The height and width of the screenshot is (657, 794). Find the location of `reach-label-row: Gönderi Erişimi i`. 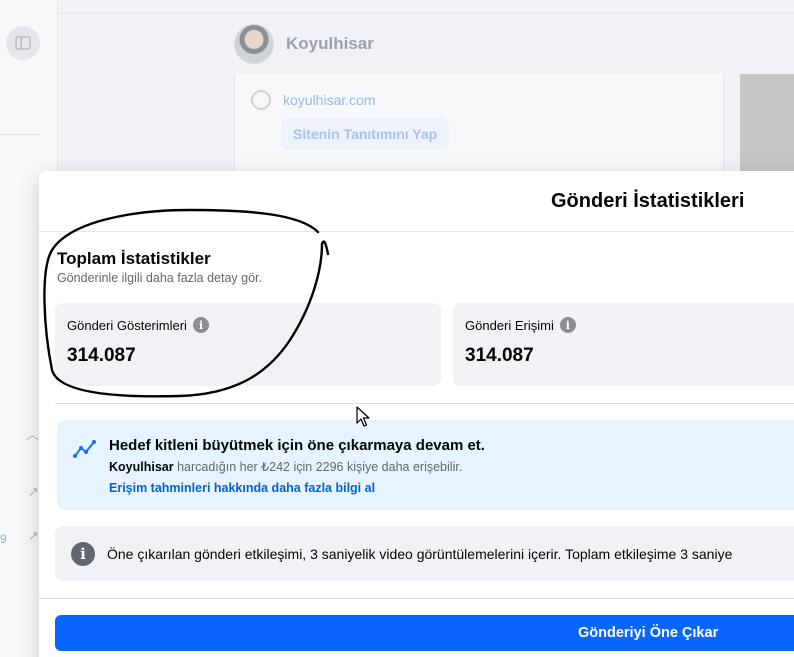

reach-label-row: Gönderi Erişimi i is located at coordinates (520, 325).